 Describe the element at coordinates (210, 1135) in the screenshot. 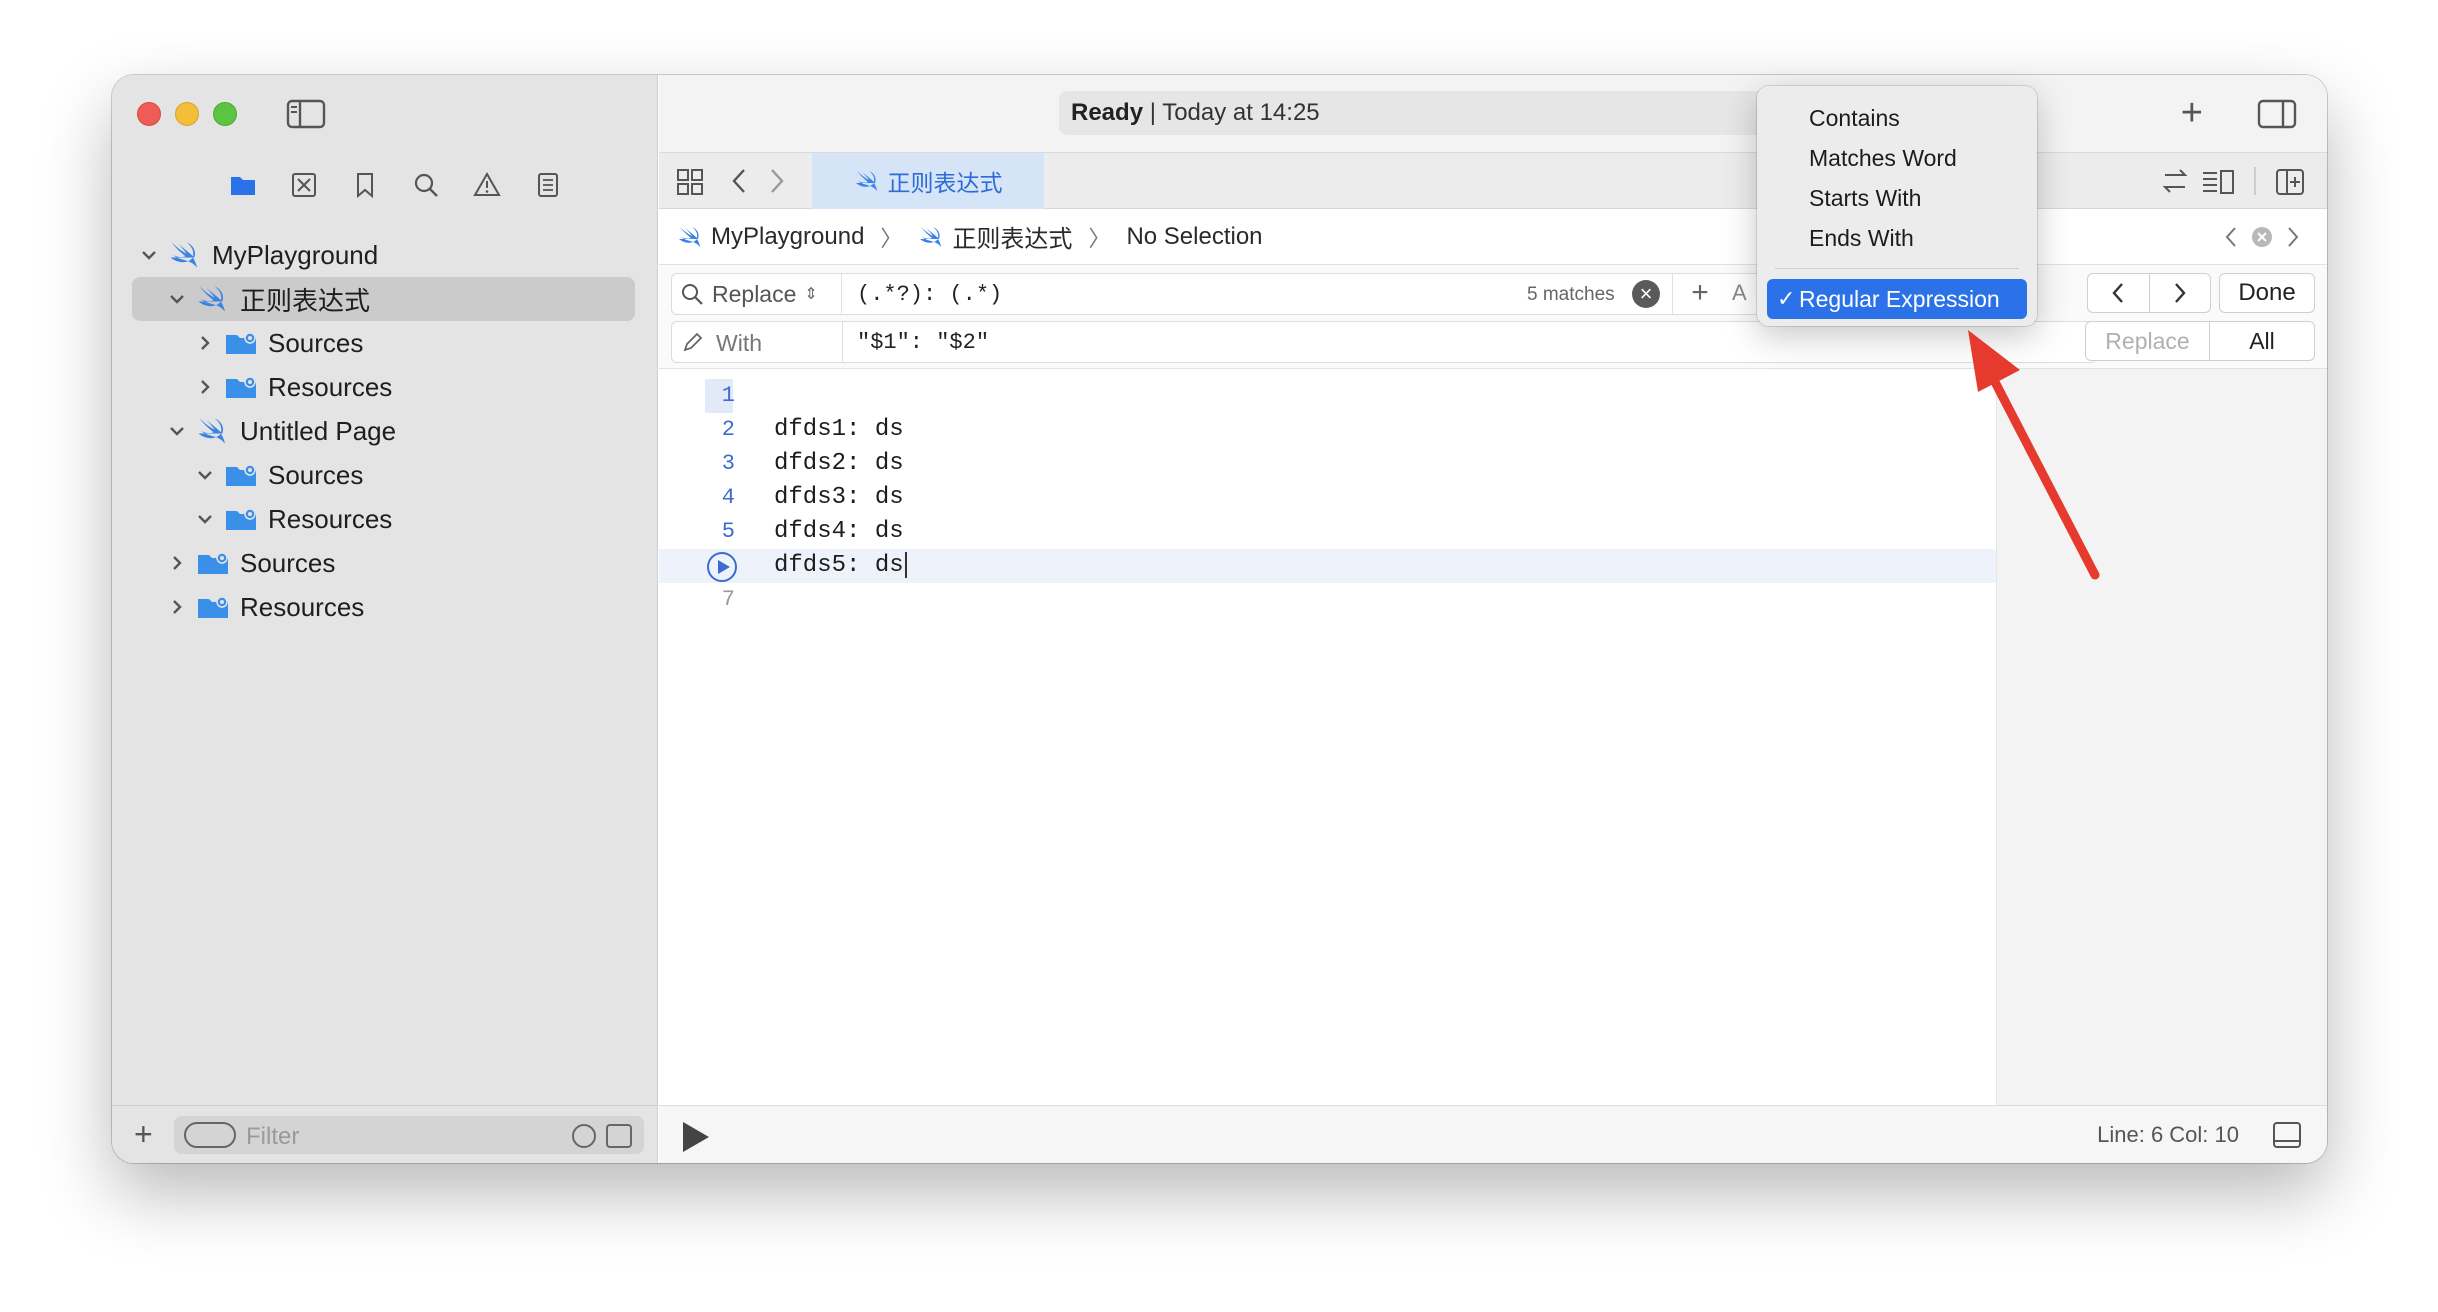

I see `filter-options-icon` at that location.